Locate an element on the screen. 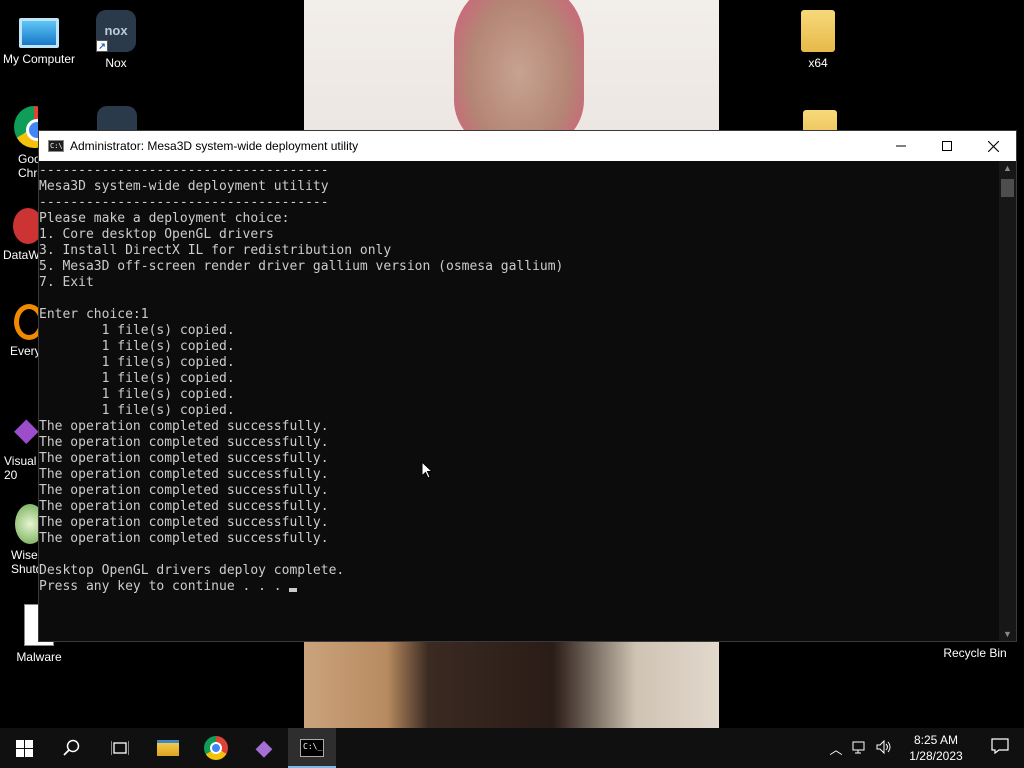 The image size is (1024, 768). console-line: Mesa3D system-wide deployment utility is located at coordinates (184, 186).